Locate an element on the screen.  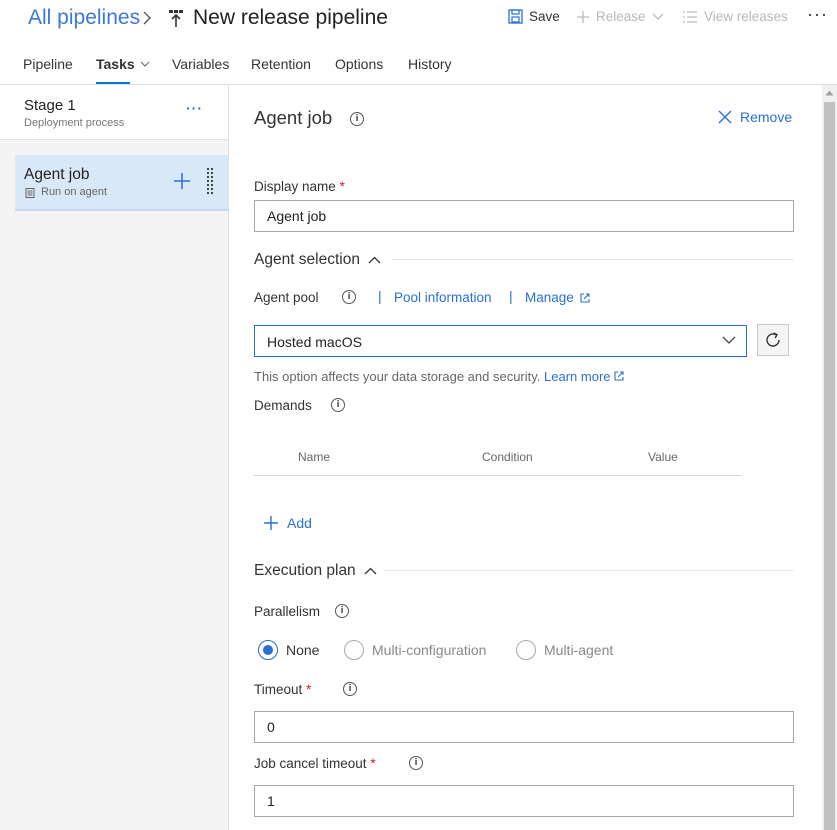
agent-selection-label: Agent selection is located at coordinates (307, 259).